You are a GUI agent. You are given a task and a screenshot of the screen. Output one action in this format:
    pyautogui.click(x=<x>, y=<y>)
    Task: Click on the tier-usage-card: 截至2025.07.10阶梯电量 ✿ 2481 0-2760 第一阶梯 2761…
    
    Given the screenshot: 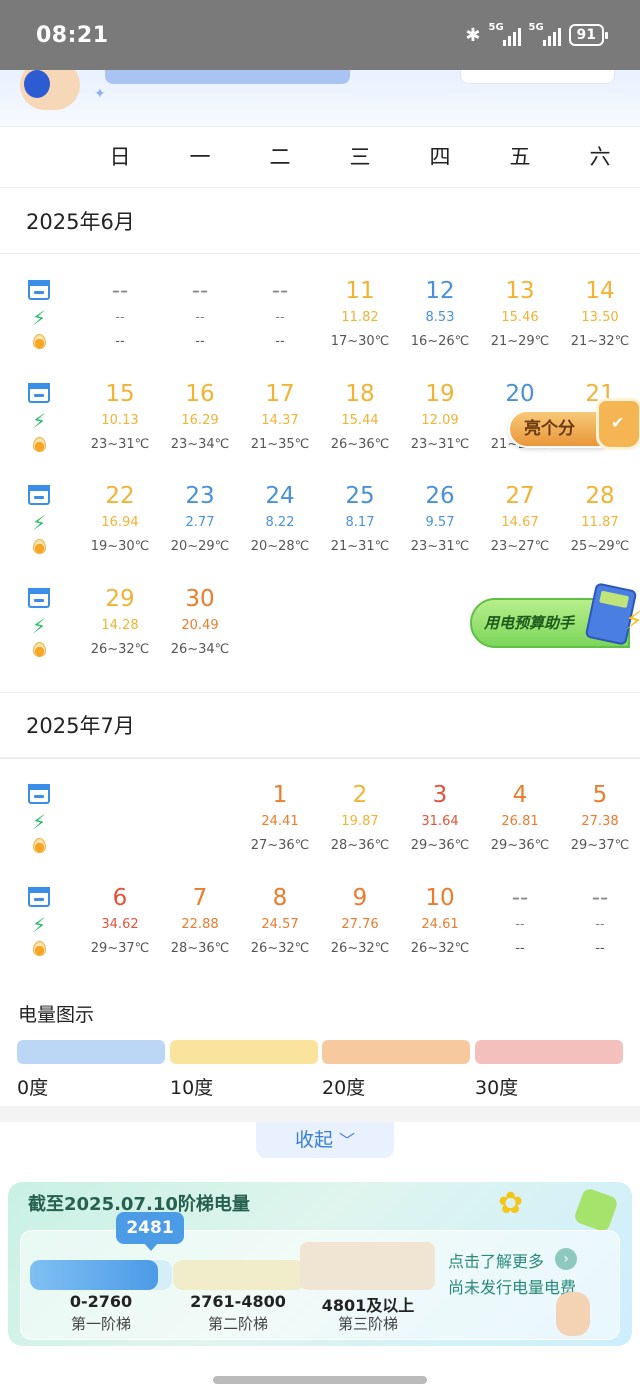 What is the action you would take?
    pyautogui.click(x=320, y=1264)
    